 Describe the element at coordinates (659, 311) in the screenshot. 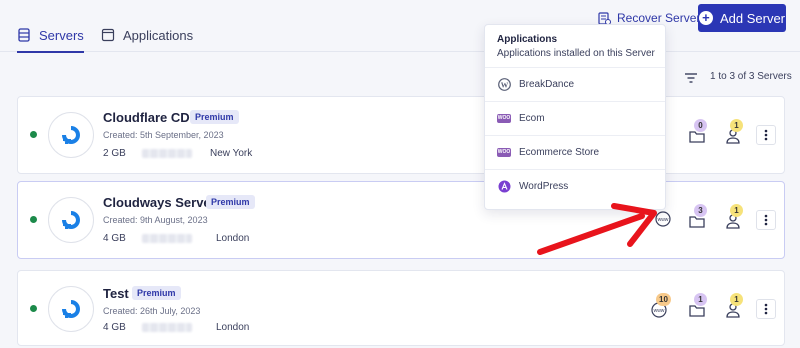

I see `svg-text: www` at that location.